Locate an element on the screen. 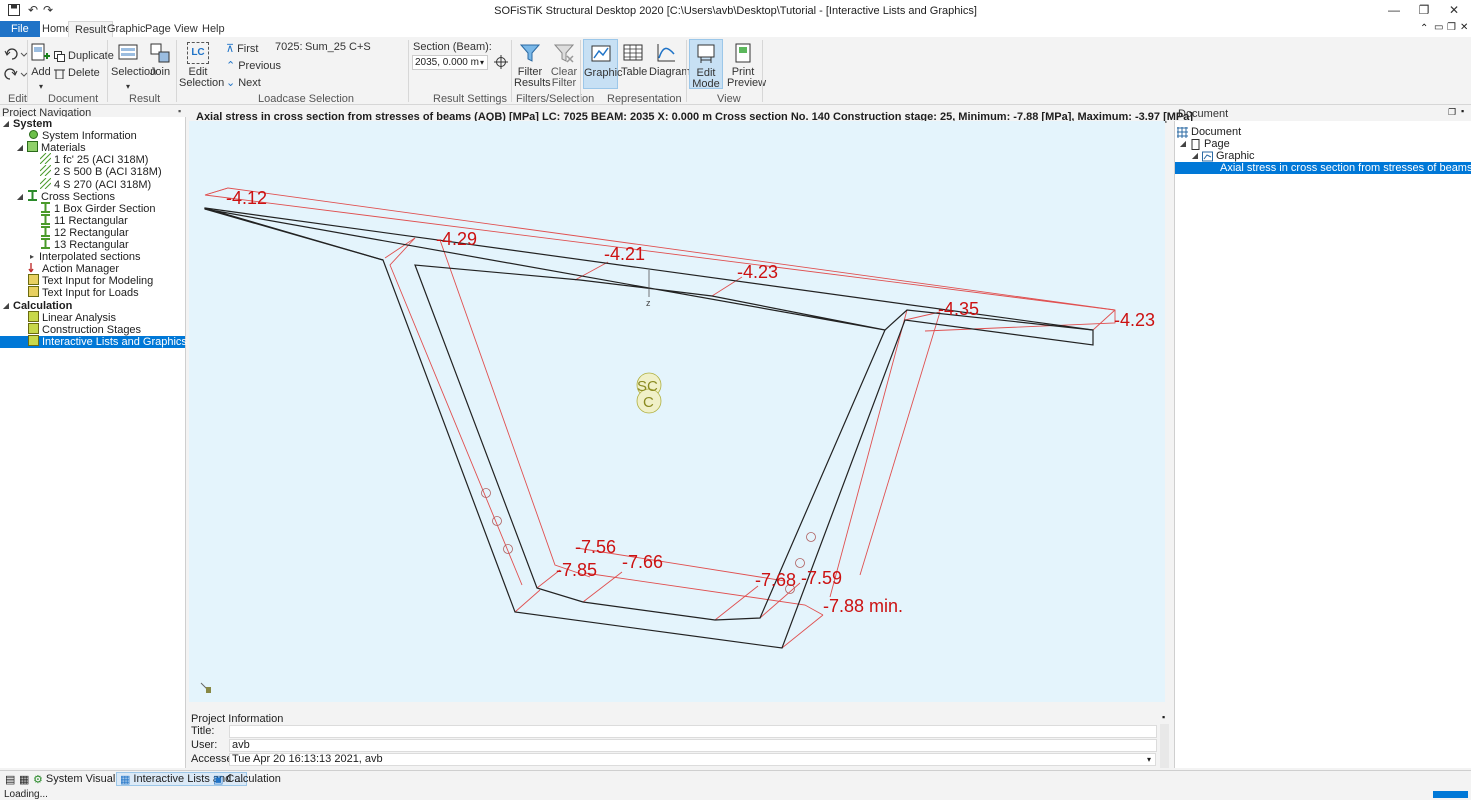 The image size is (1471, 800). filter-results-button: Filter Results is located at coordinates (532, 65).